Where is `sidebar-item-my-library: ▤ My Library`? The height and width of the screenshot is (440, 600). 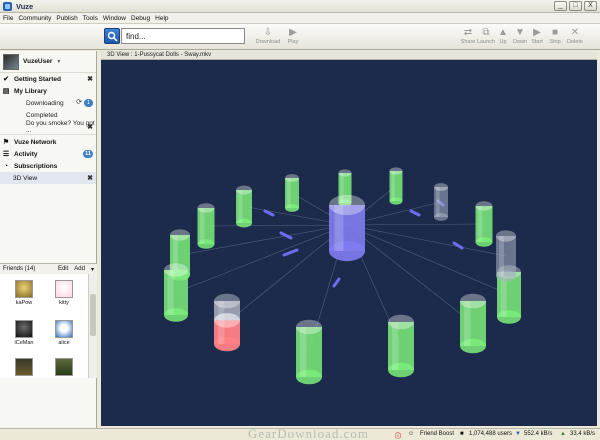 sidebar-item-my-library: ▤ My Library is located at coordinates (48, 91).